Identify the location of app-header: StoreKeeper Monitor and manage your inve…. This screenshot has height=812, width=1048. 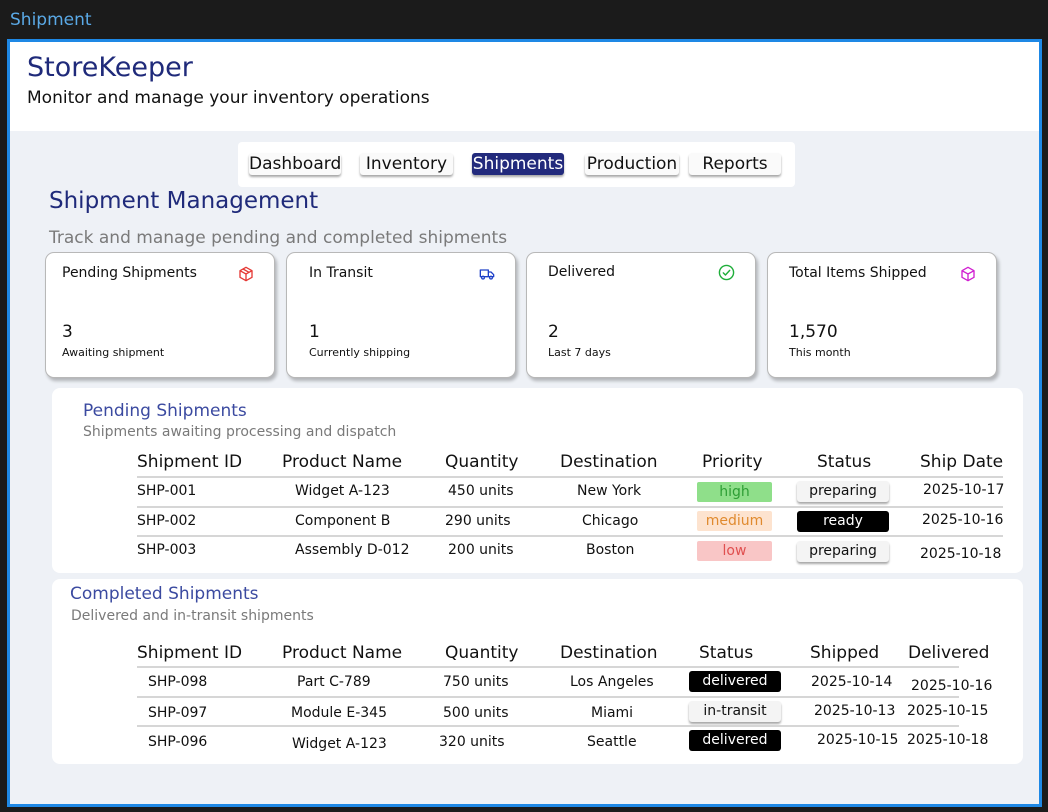
(524, 86).